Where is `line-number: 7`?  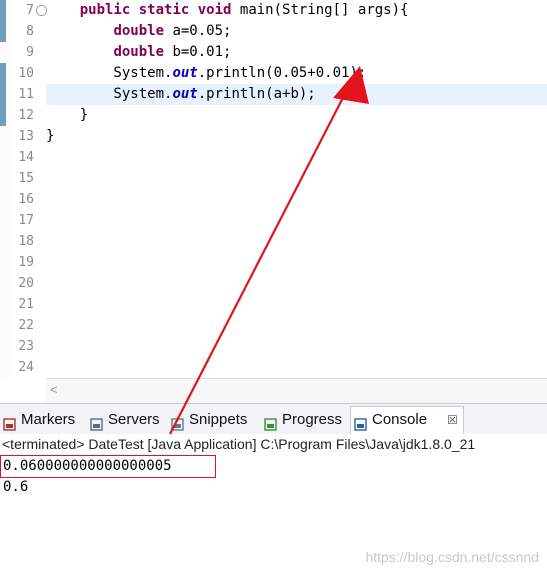
line-number: 7 is located at coordinates (30, 10).